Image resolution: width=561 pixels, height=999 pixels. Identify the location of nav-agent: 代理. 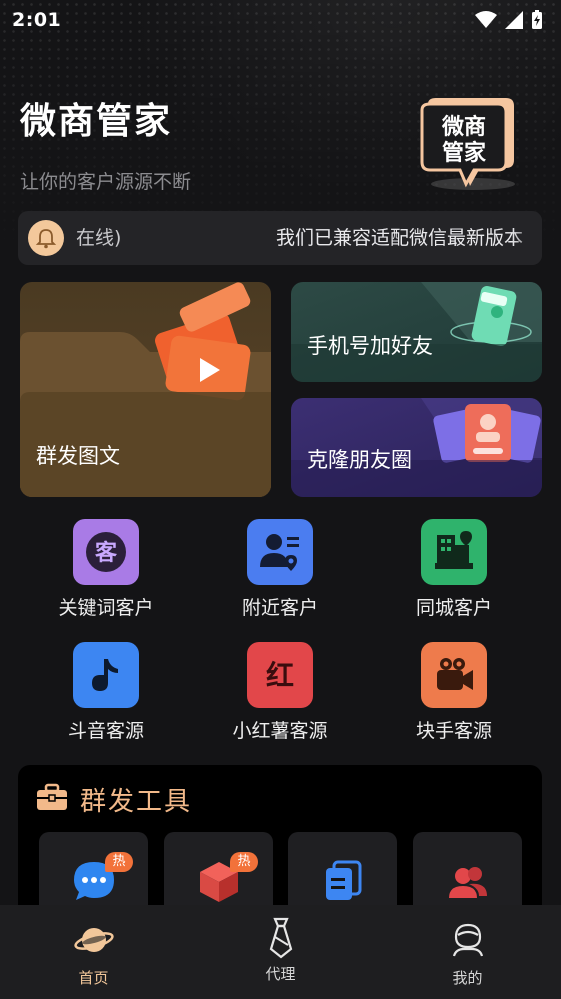
(280, 952).